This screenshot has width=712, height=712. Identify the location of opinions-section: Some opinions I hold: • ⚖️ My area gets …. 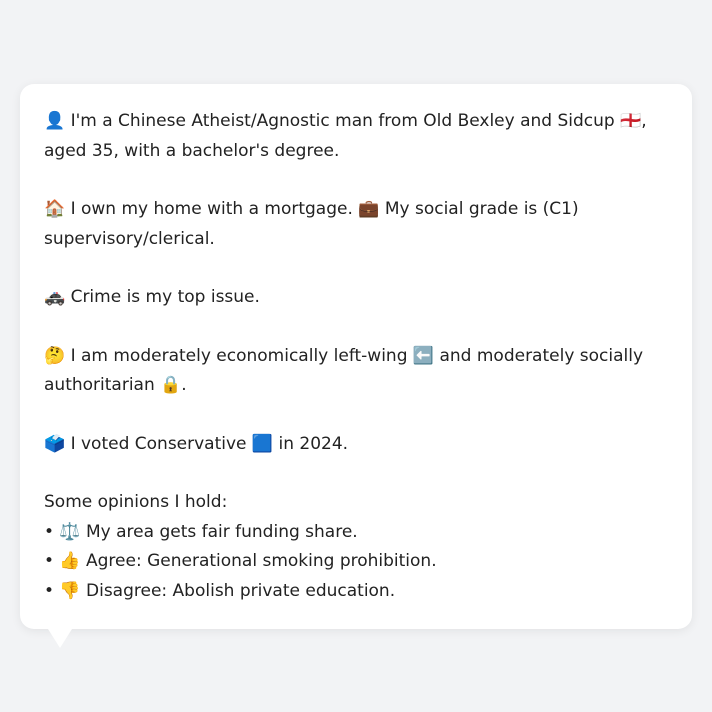
(358, 547).